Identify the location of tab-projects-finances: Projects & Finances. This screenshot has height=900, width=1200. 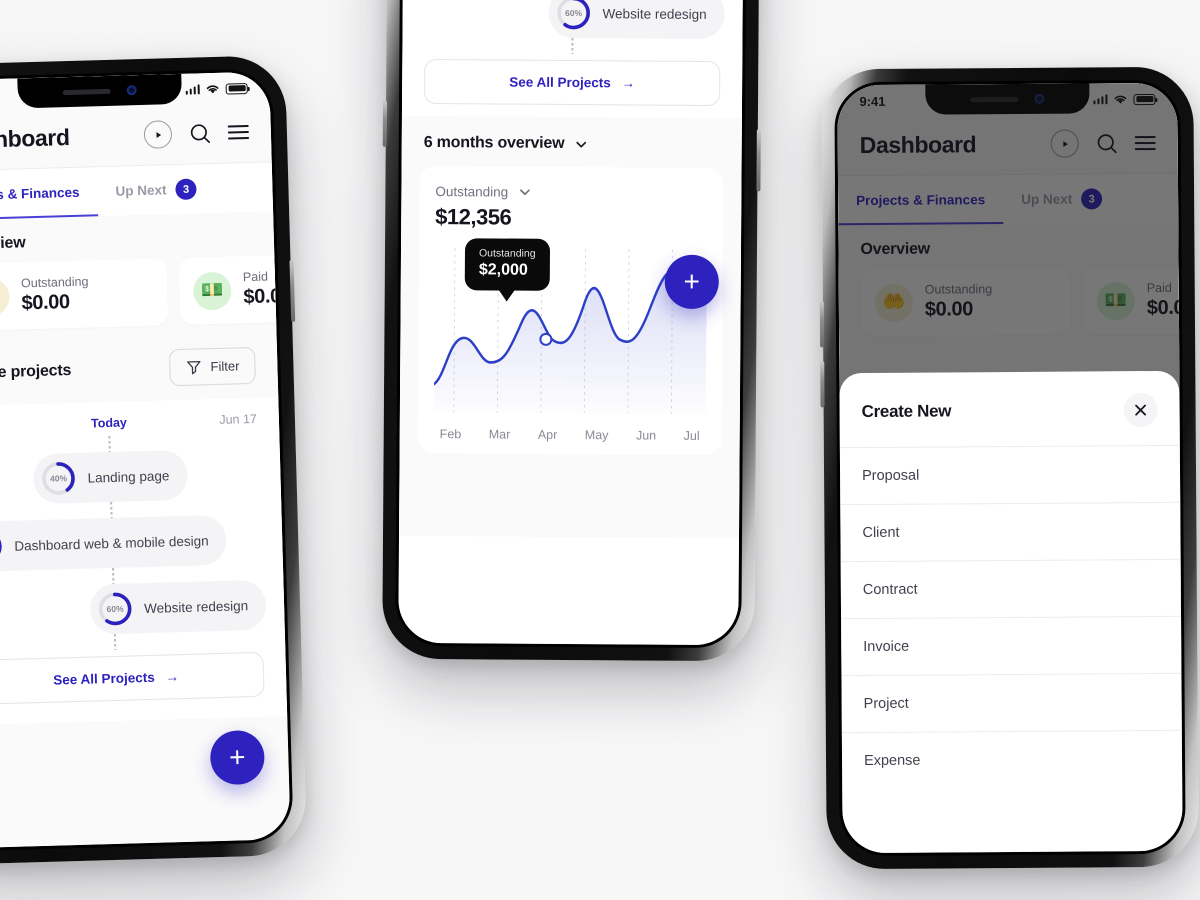
(49, 194).